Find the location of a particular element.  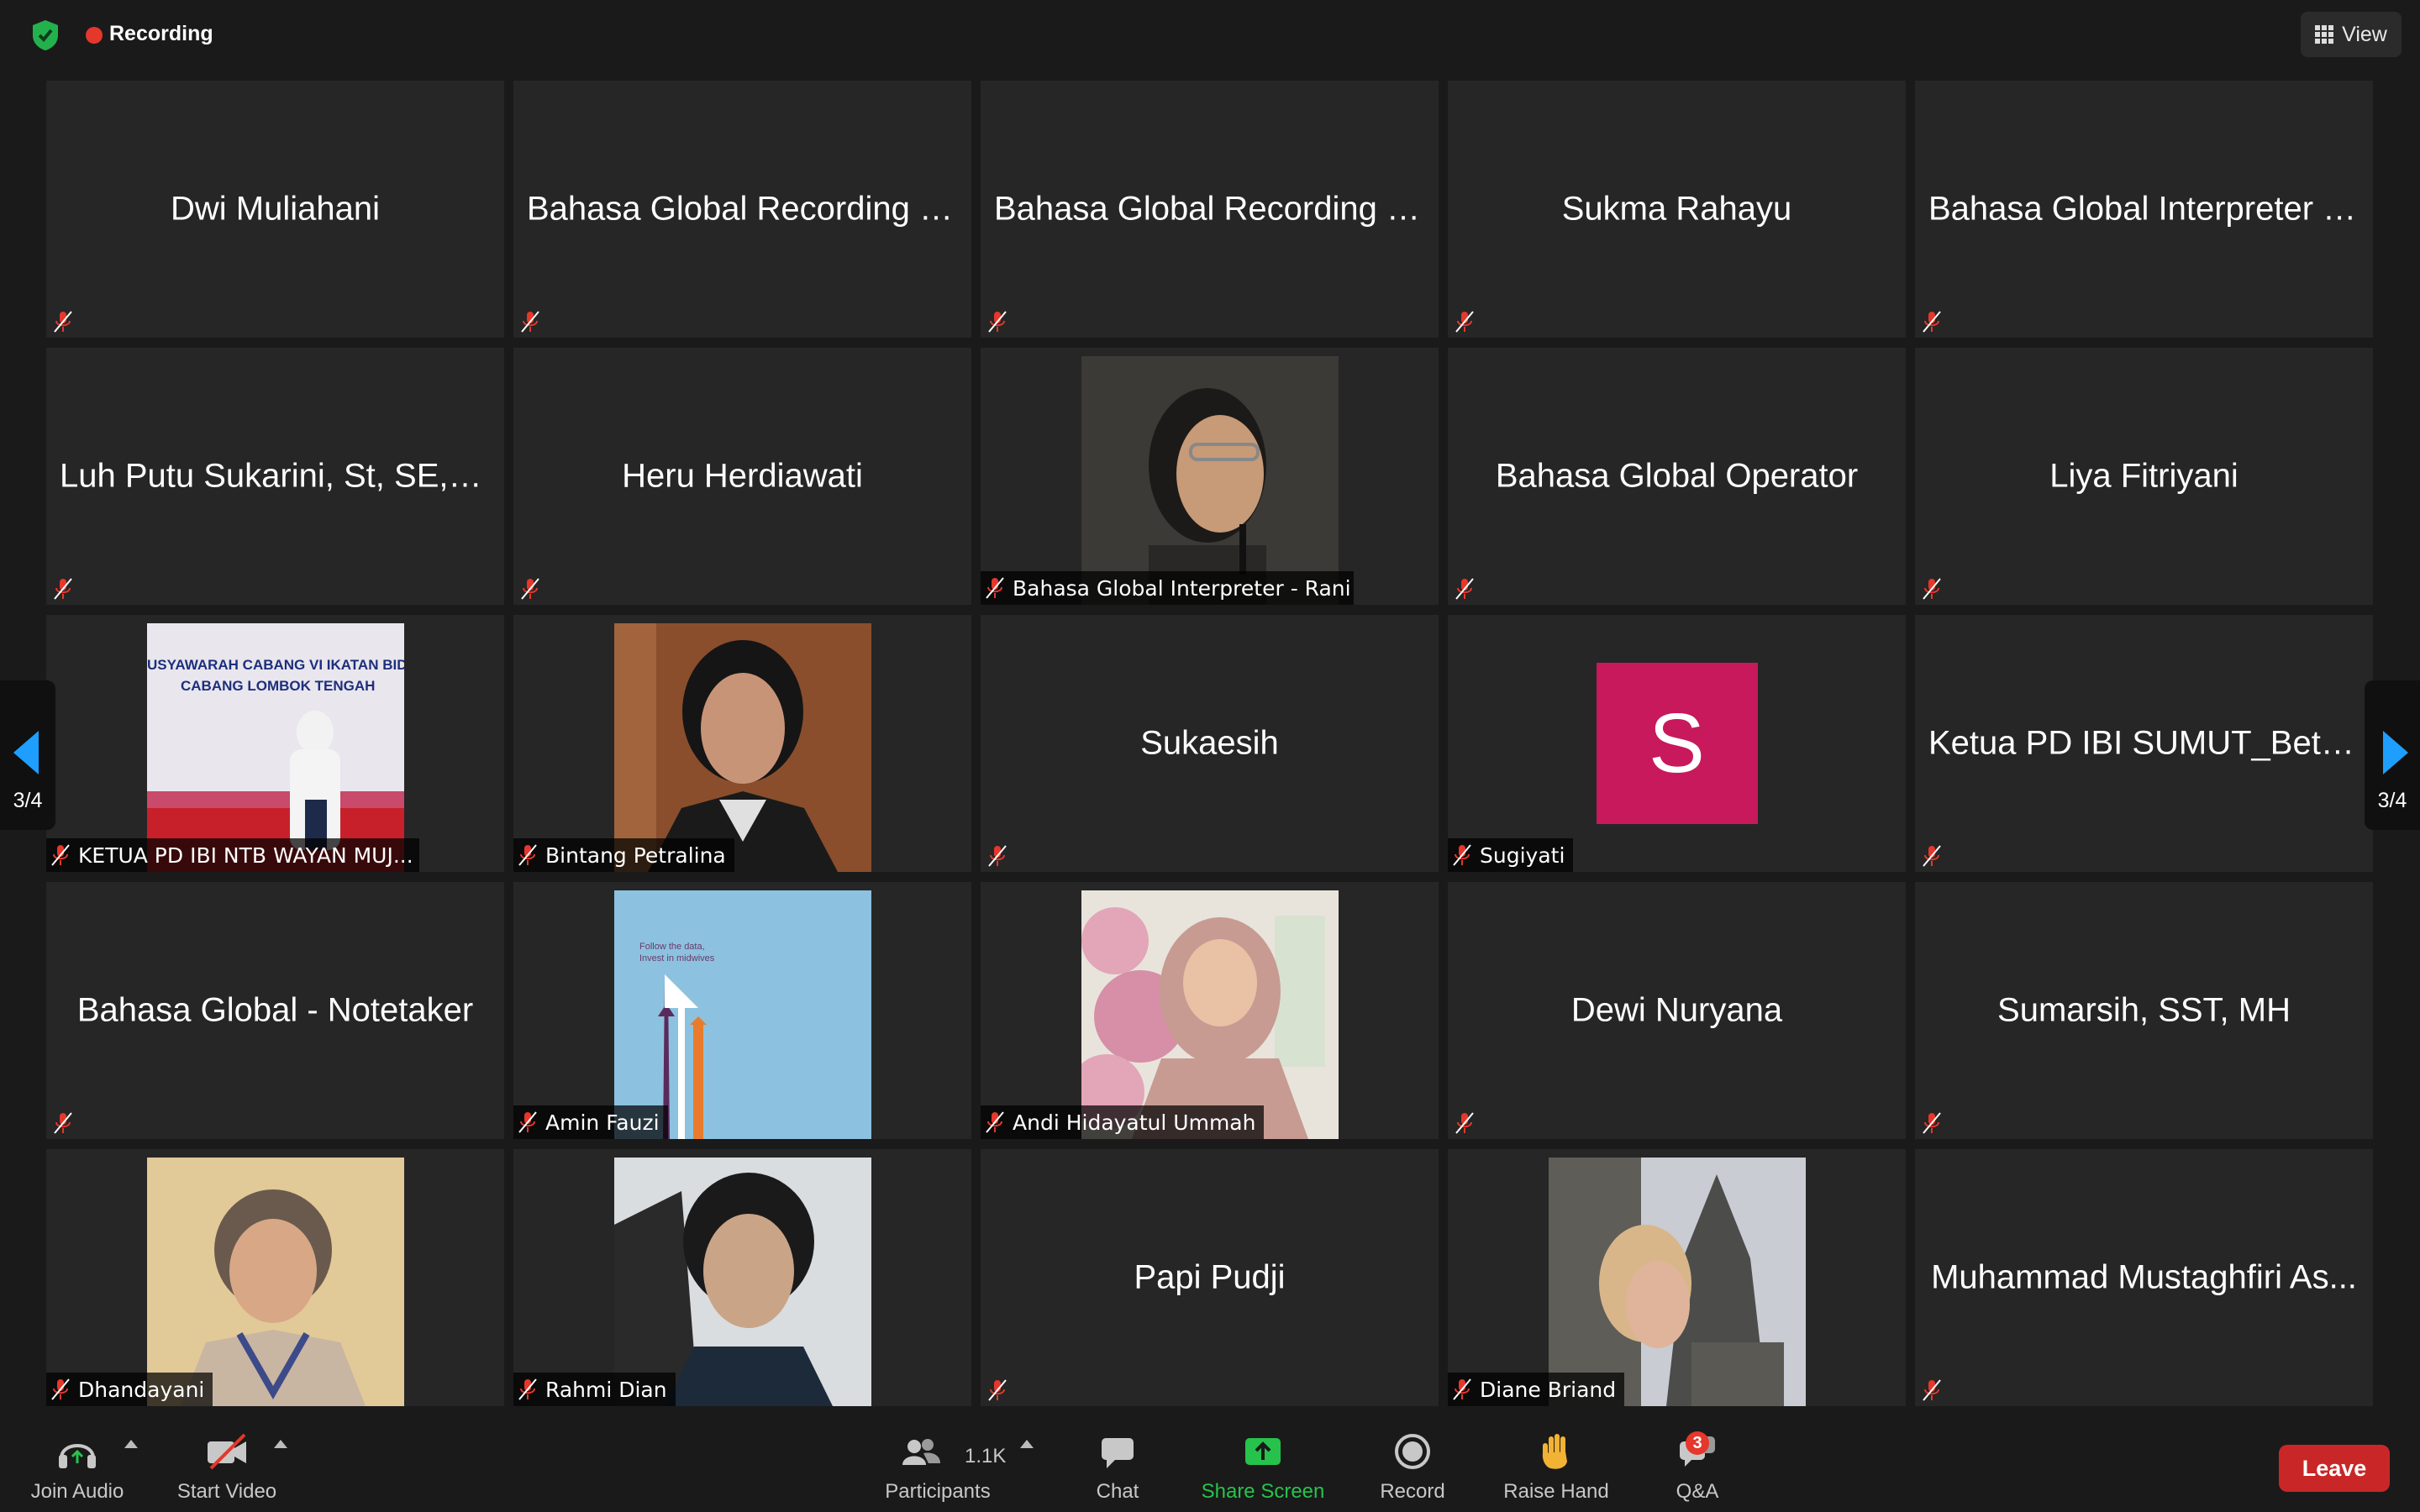

participant-name: Andi Hidayatul Ummah is located at coordinates (1134, 1122).